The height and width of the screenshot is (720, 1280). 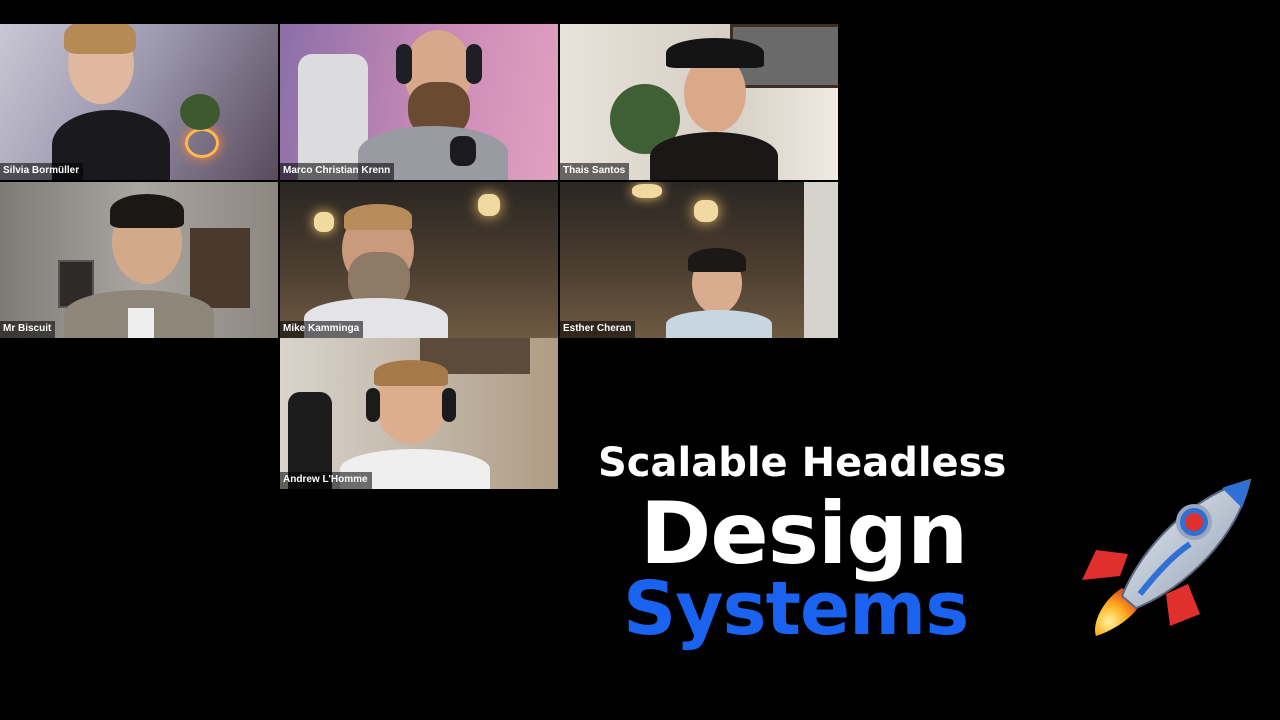 I want to click on participant-name: Thais Santos, so click(x=595, y=171).